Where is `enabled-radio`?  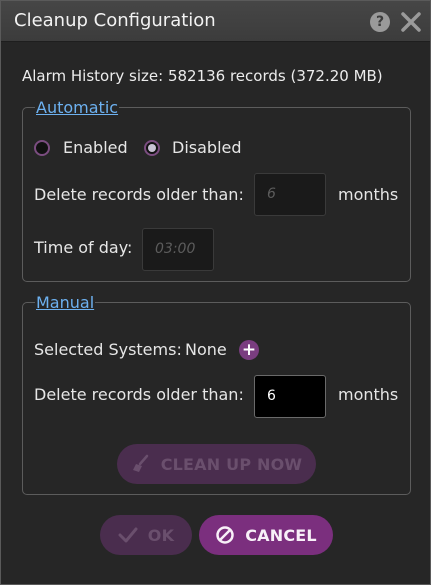 enabled-radio is located at coordinates (42, 148).